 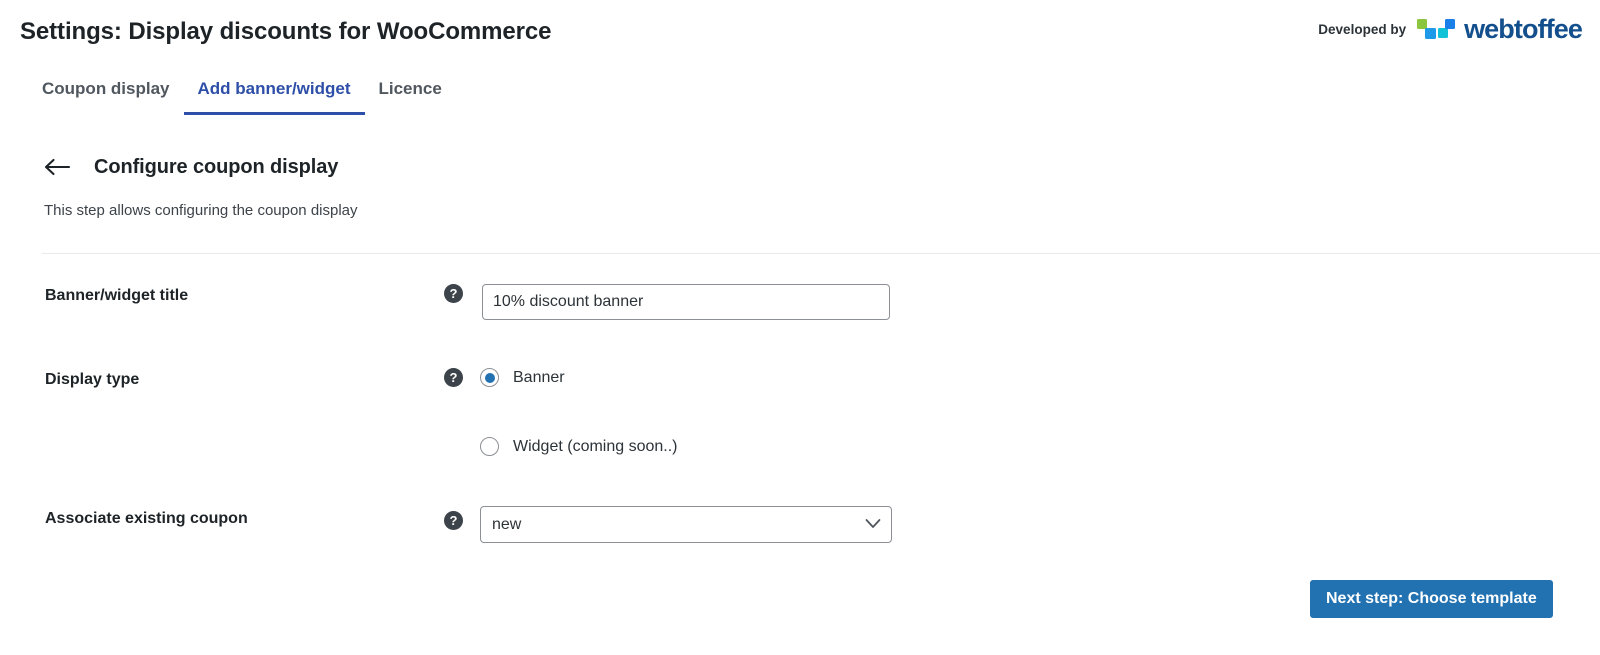 I want to click on next-step-choose-template-button: Next step: Choose template, so click(x=1431, y=599).